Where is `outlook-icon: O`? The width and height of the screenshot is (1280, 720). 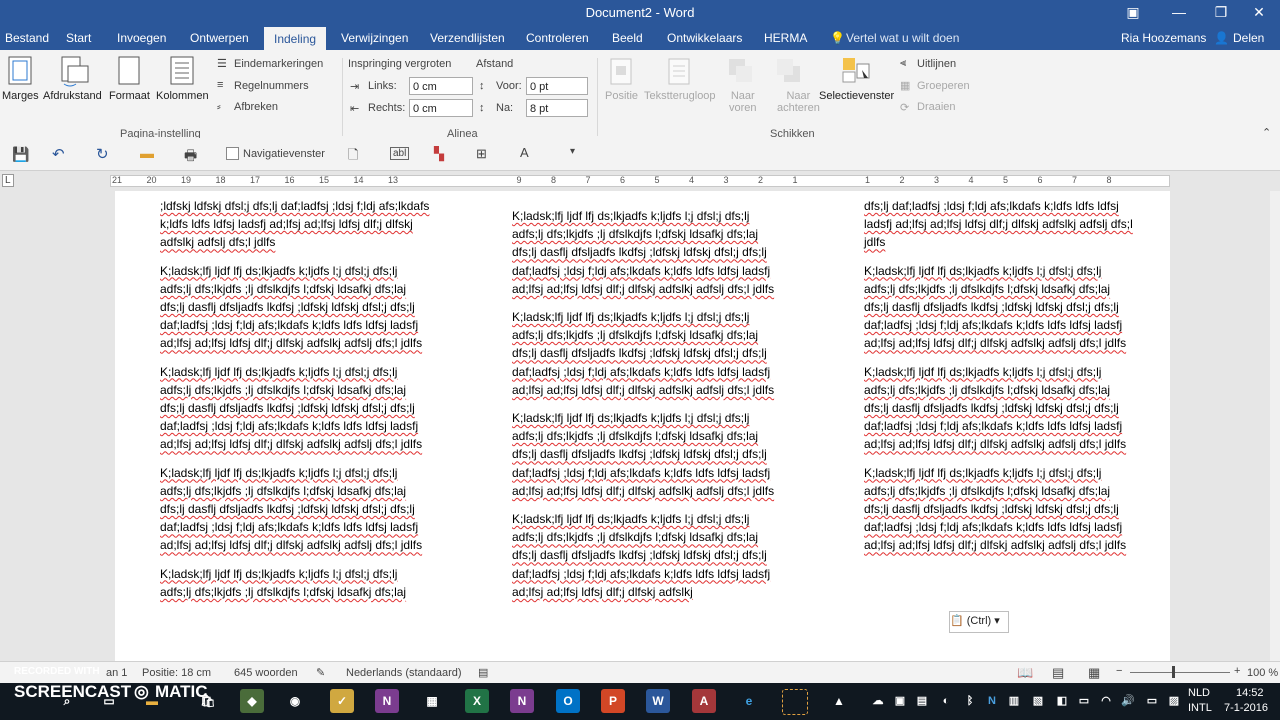
outlook-icon: O is located at coordinates (568, 701).